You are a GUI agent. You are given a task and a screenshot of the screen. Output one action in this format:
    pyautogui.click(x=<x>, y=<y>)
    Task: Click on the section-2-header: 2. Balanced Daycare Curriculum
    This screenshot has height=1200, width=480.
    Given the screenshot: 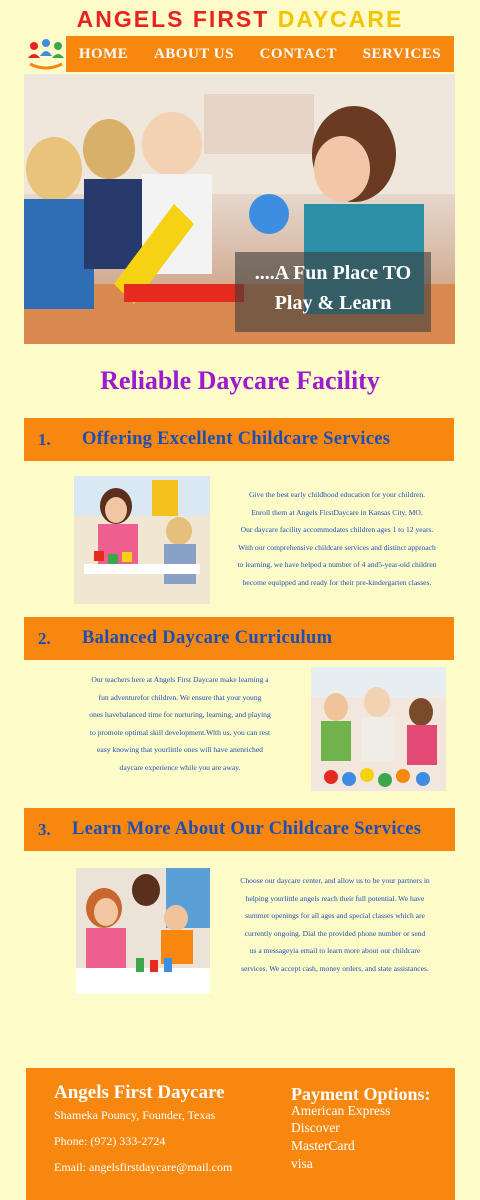 What is the action you would take?
    pyautogui.click(x=239, y=638)
    